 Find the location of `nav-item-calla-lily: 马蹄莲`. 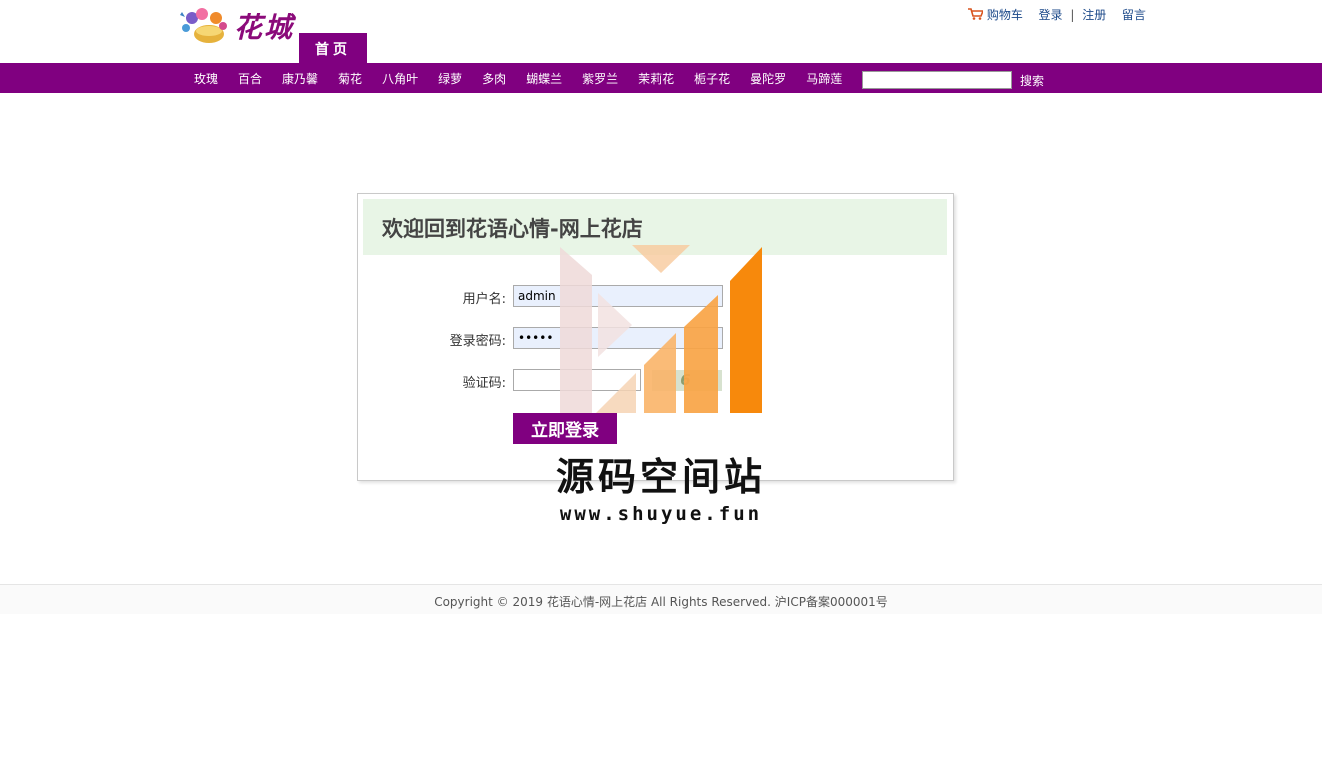

nav-item-calla-lily: 马蹄莲 is located at coordinates (824, 78).